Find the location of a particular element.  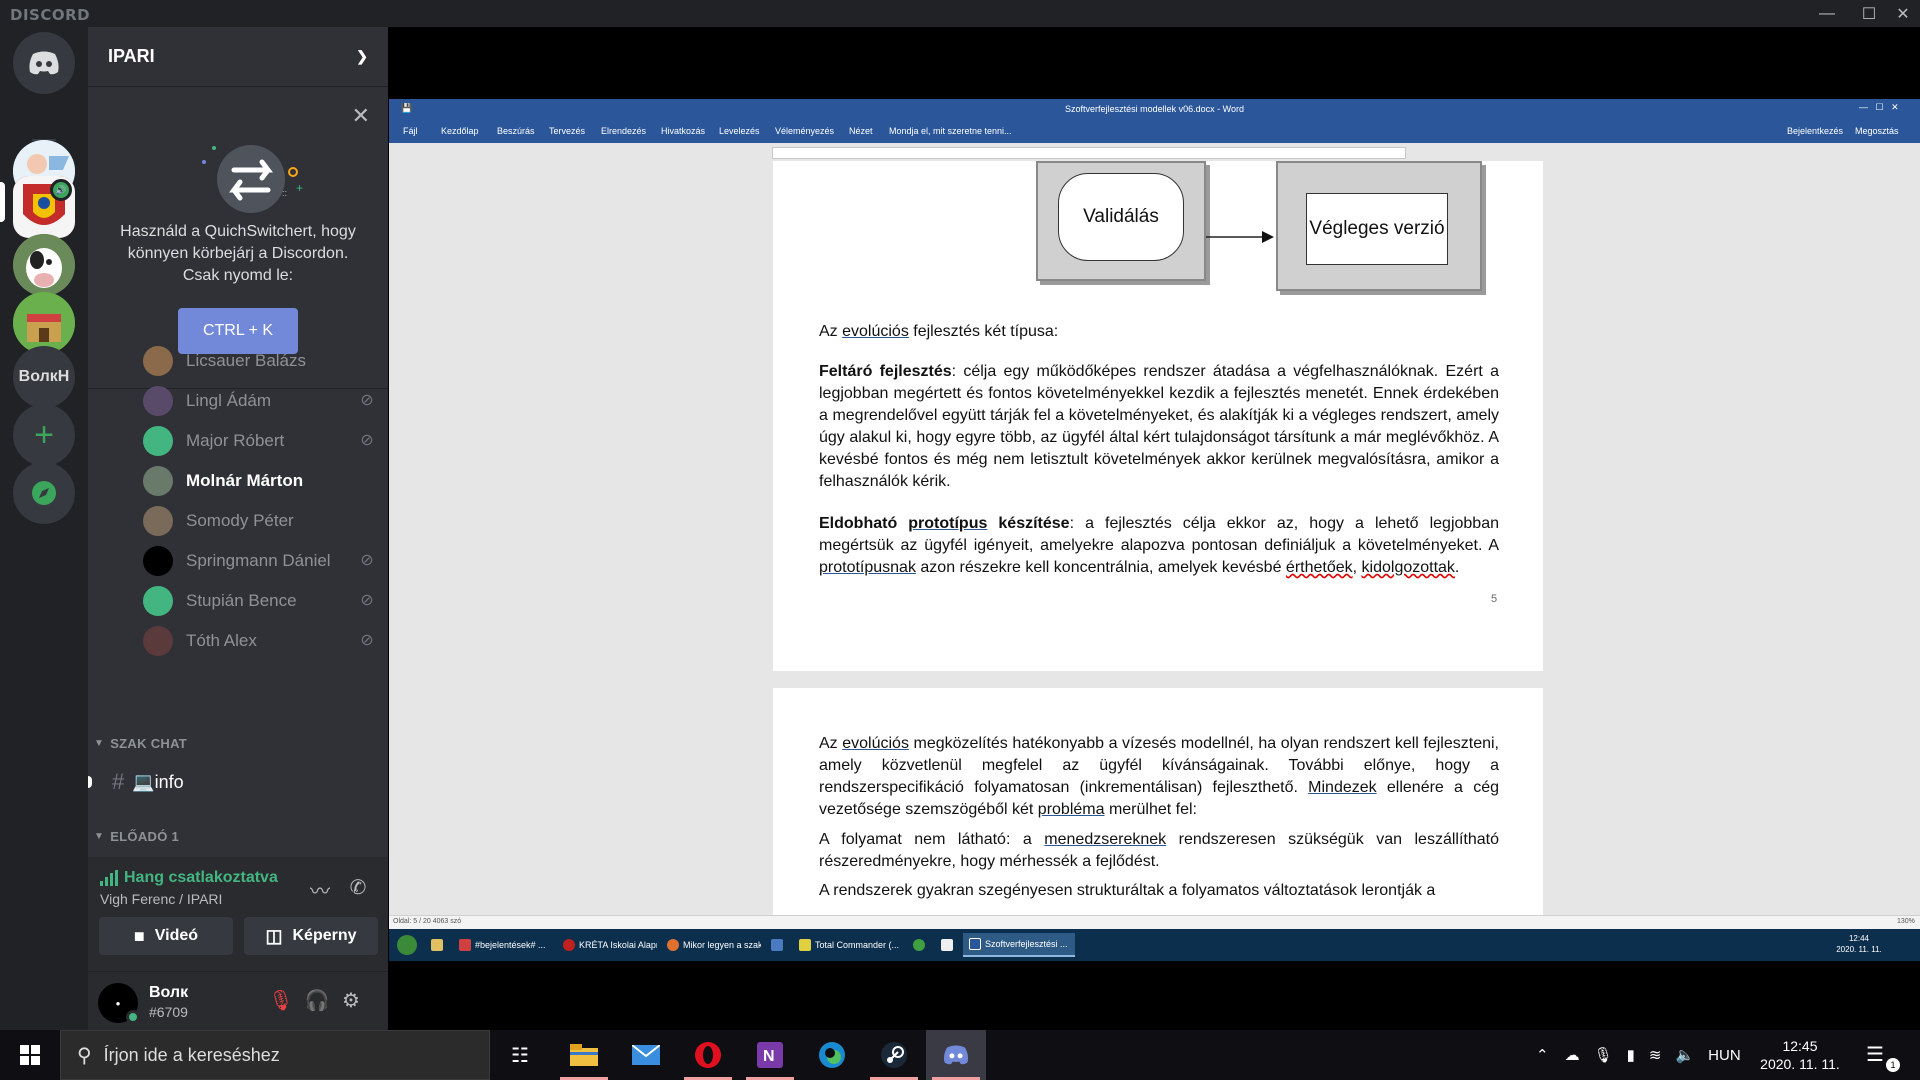

member-name: Springmann Dániel is located at coordinates (258, 560).